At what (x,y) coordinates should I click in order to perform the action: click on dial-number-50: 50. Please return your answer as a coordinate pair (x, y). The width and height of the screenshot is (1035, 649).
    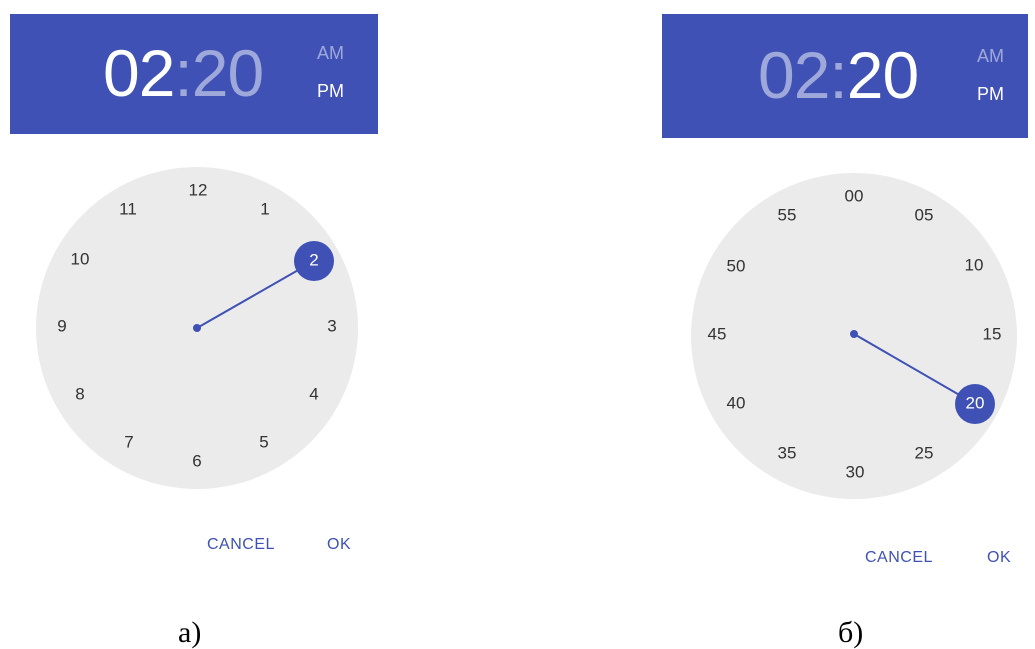
    Looking at the image, I should click on (736, 265).